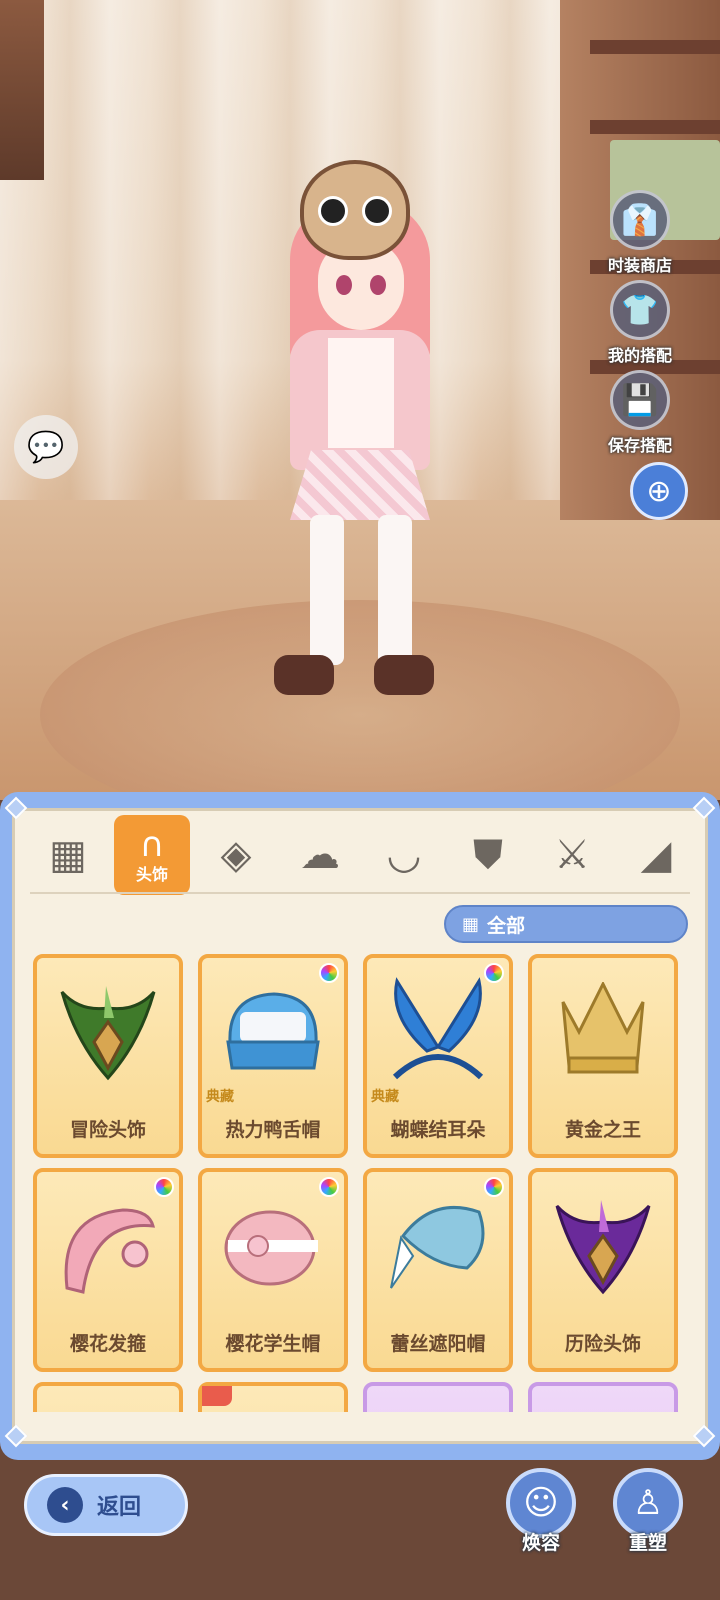  I want to click on tab-weapon: ⚔, so click(572, 855).